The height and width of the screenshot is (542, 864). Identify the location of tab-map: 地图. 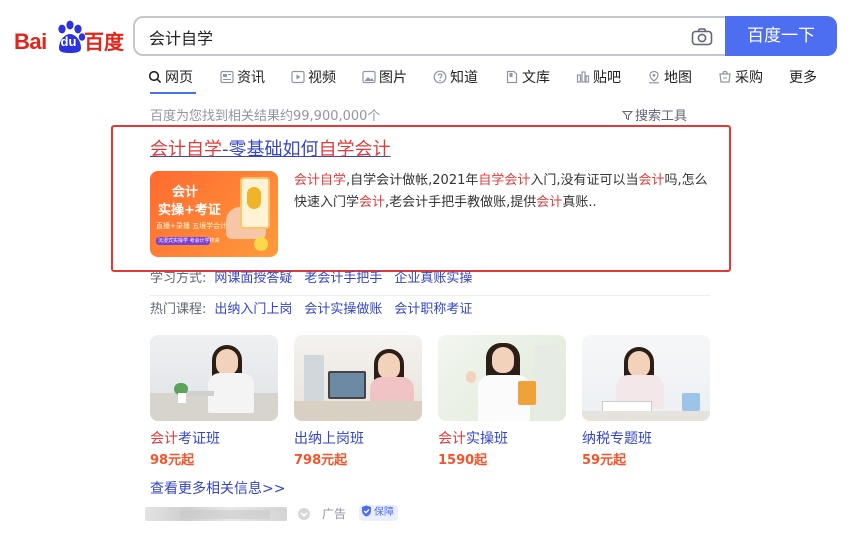
(669, 78).